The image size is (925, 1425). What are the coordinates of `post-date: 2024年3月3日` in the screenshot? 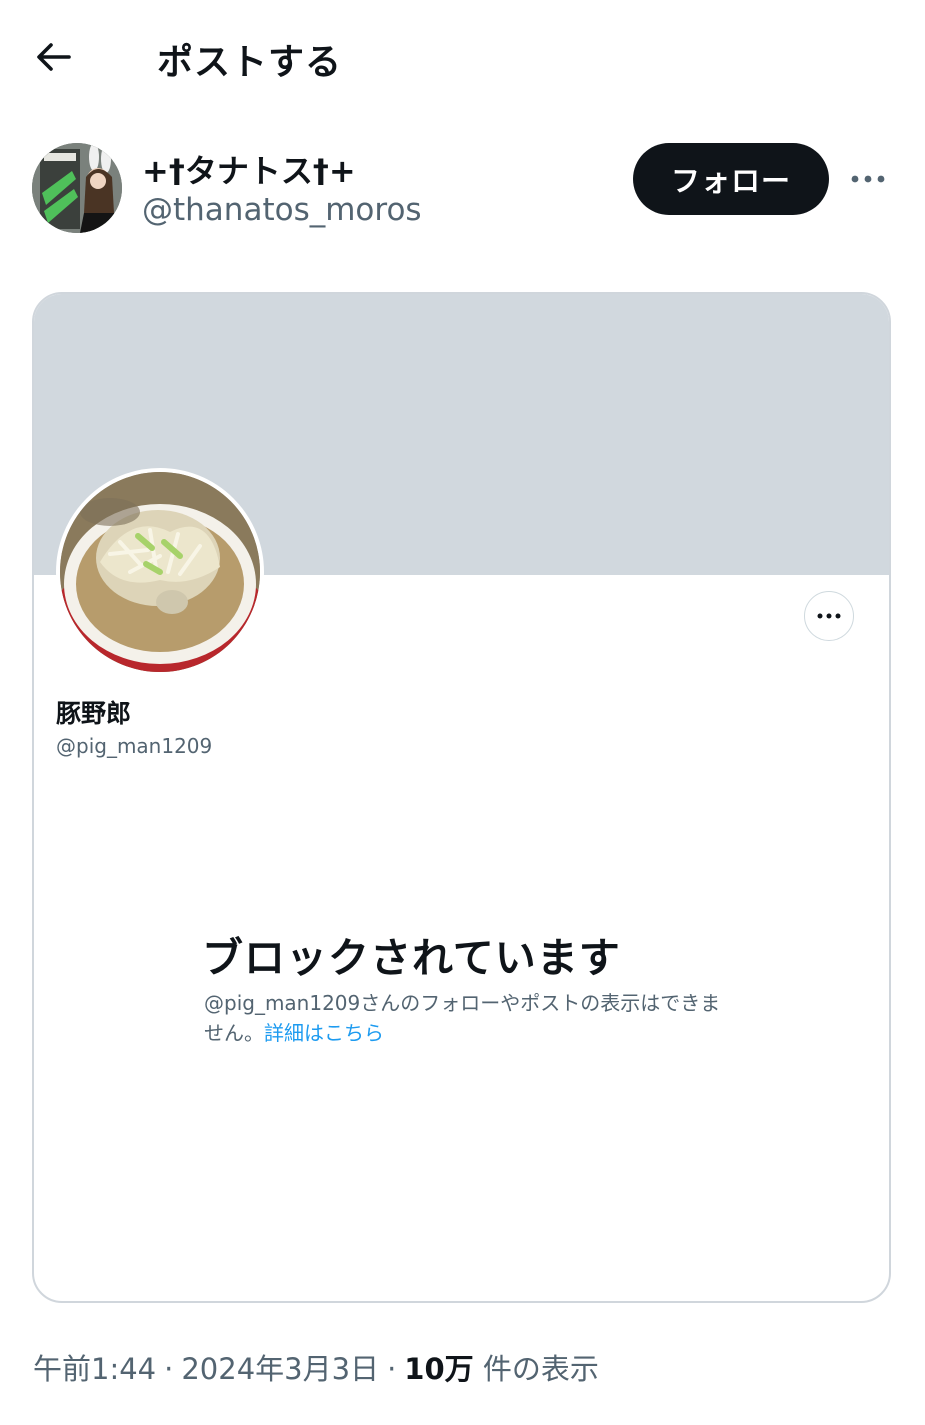 It's located at (280, 1369).